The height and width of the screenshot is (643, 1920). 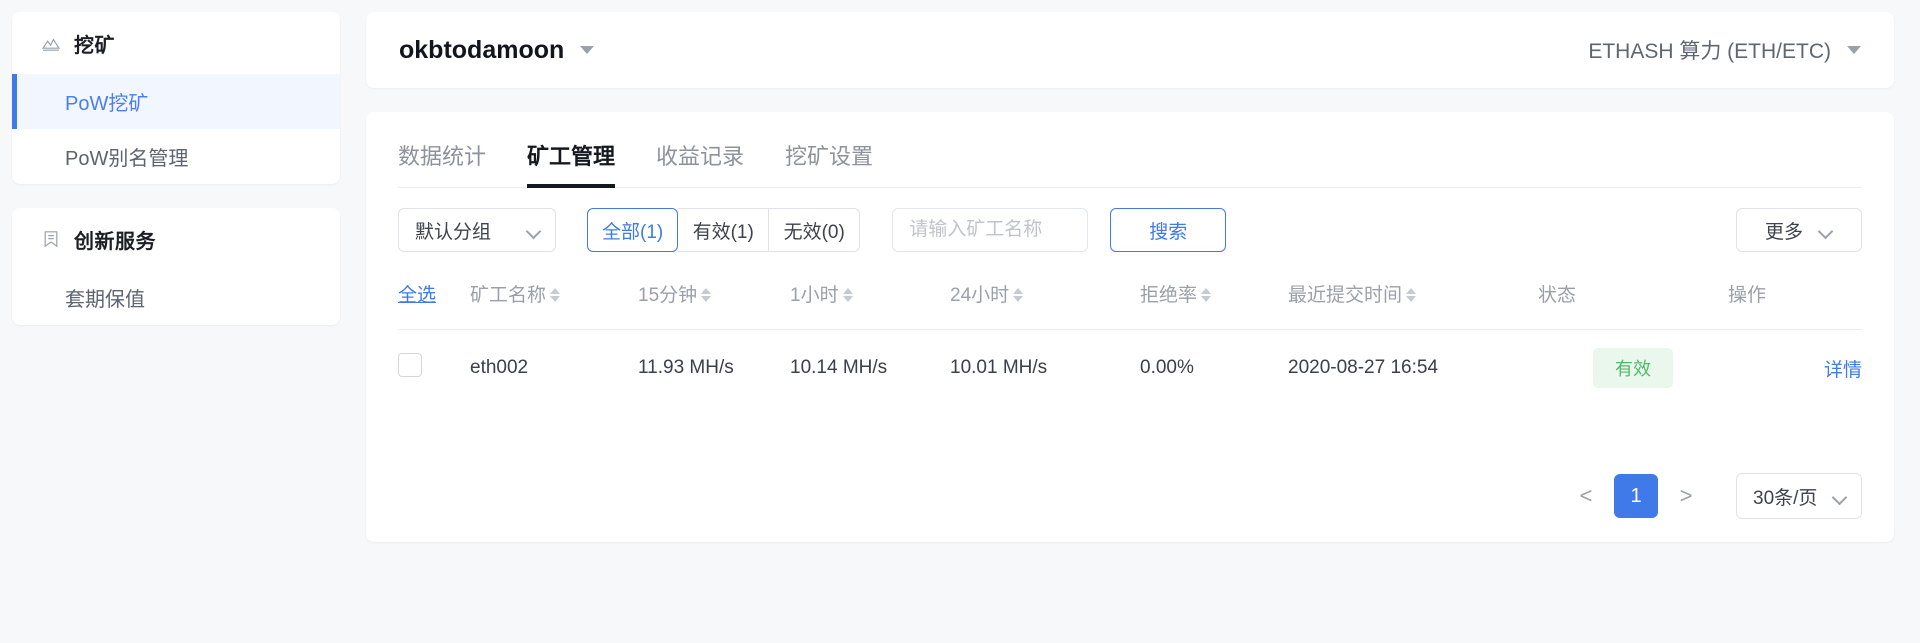 I want to click on col-action: 操作, so click(x=1795, y=301).